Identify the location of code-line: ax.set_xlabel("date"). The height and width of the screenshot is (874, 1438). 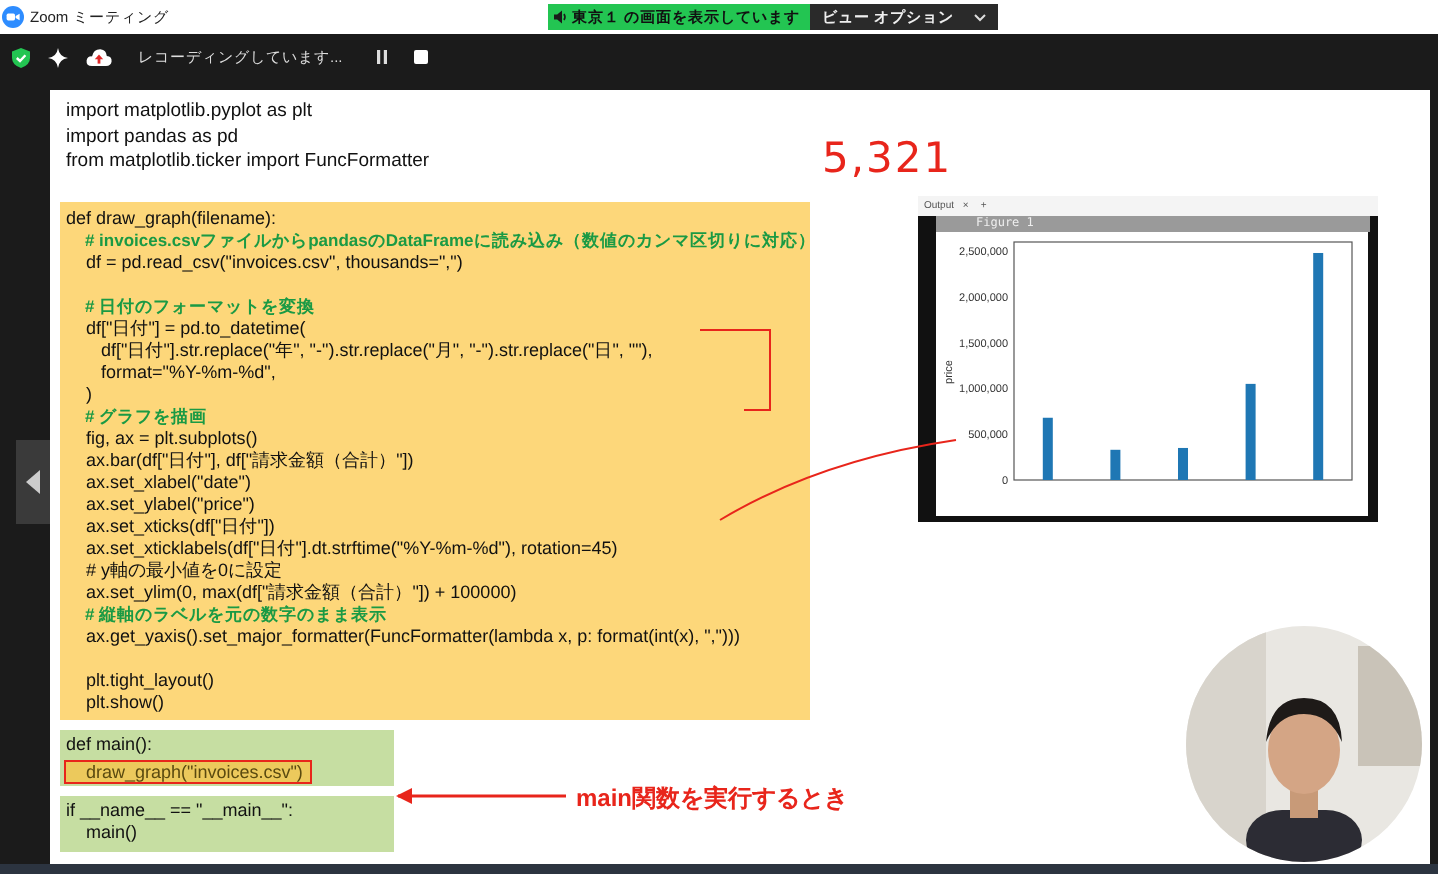
(167, 482).